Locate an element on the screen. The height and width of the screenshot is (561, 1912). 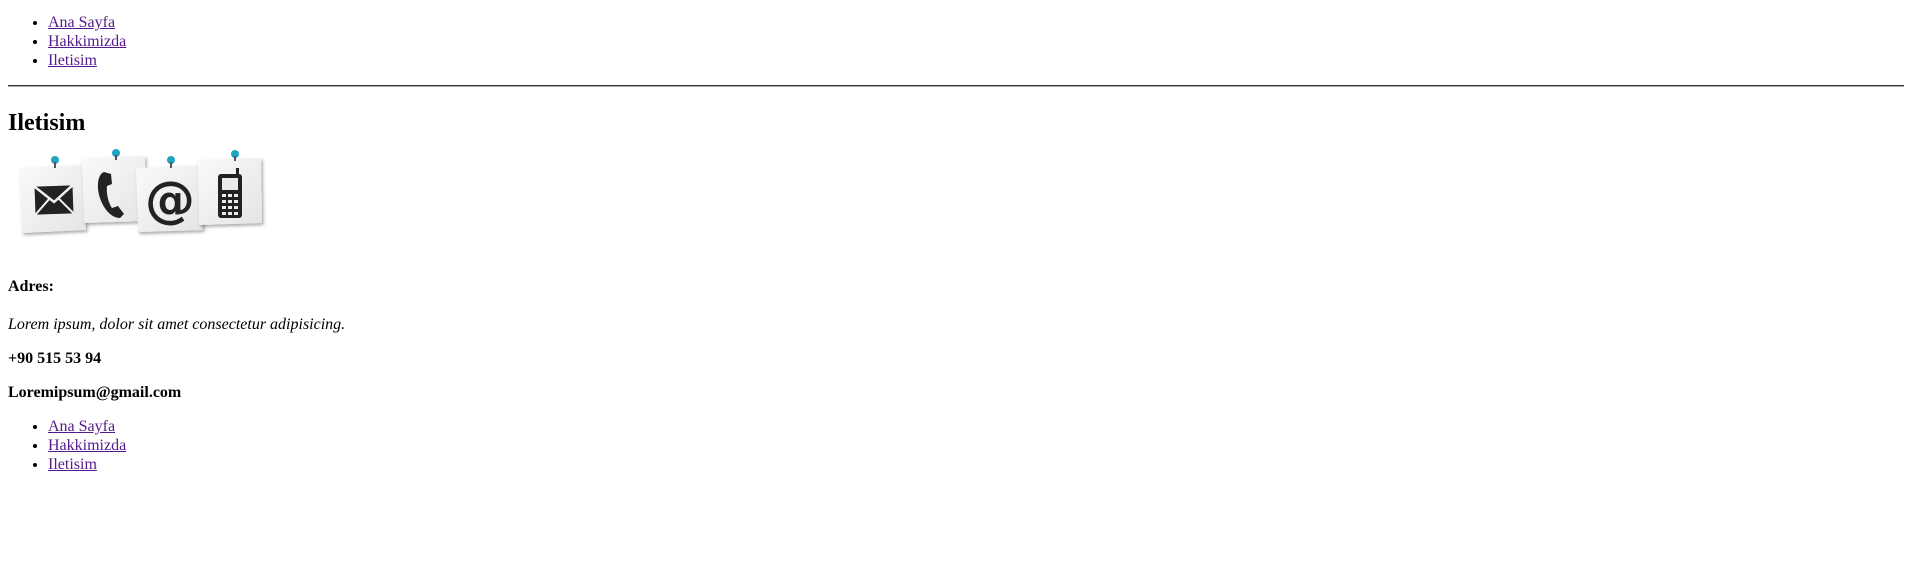
top-nav: Ana Sayfa Hakkimizda Iletisim is located at coordinates (956, 41).